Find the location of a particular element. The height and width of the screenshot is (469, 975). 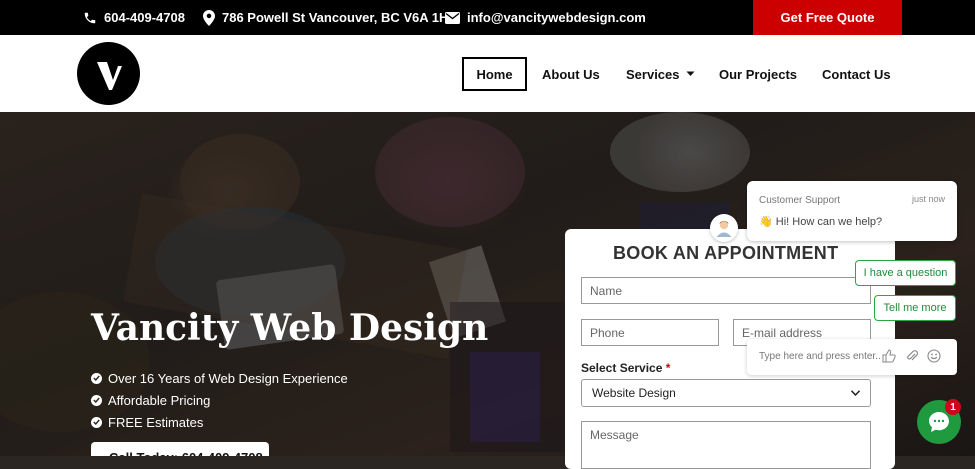

address-link: 786 Powell St Vancouver, BC V6A 1H6 is located at coordinates (329, 17).